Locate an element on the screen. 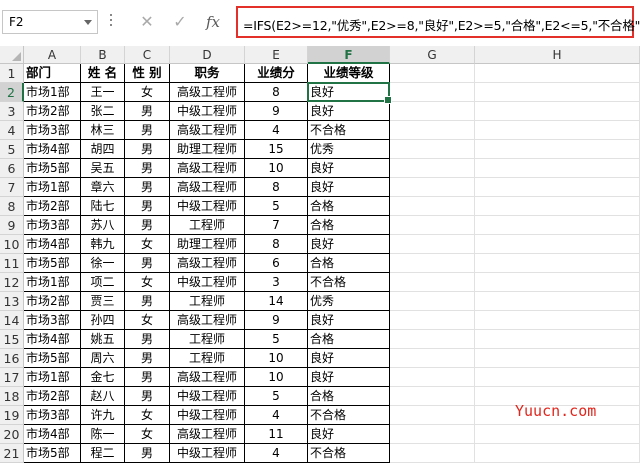 The image size is (640, 463). cell-name: 周六 is located at coordinates (103, 358).